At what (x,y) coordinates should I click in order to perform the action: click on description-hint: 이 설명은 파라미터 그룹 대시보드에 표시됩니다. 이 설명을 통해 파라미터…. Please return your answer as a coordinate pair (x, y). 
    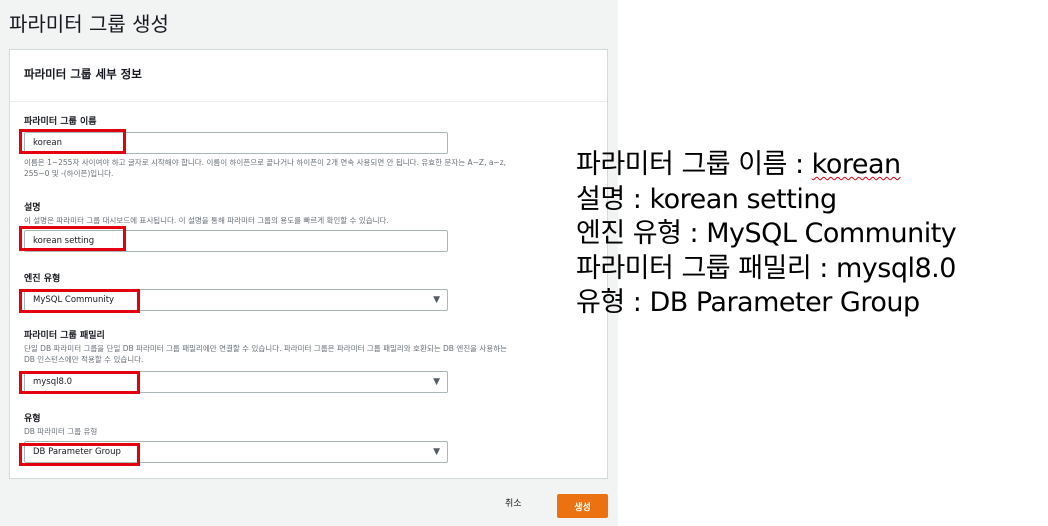
    Looking at the image, I should click on (206, 220).